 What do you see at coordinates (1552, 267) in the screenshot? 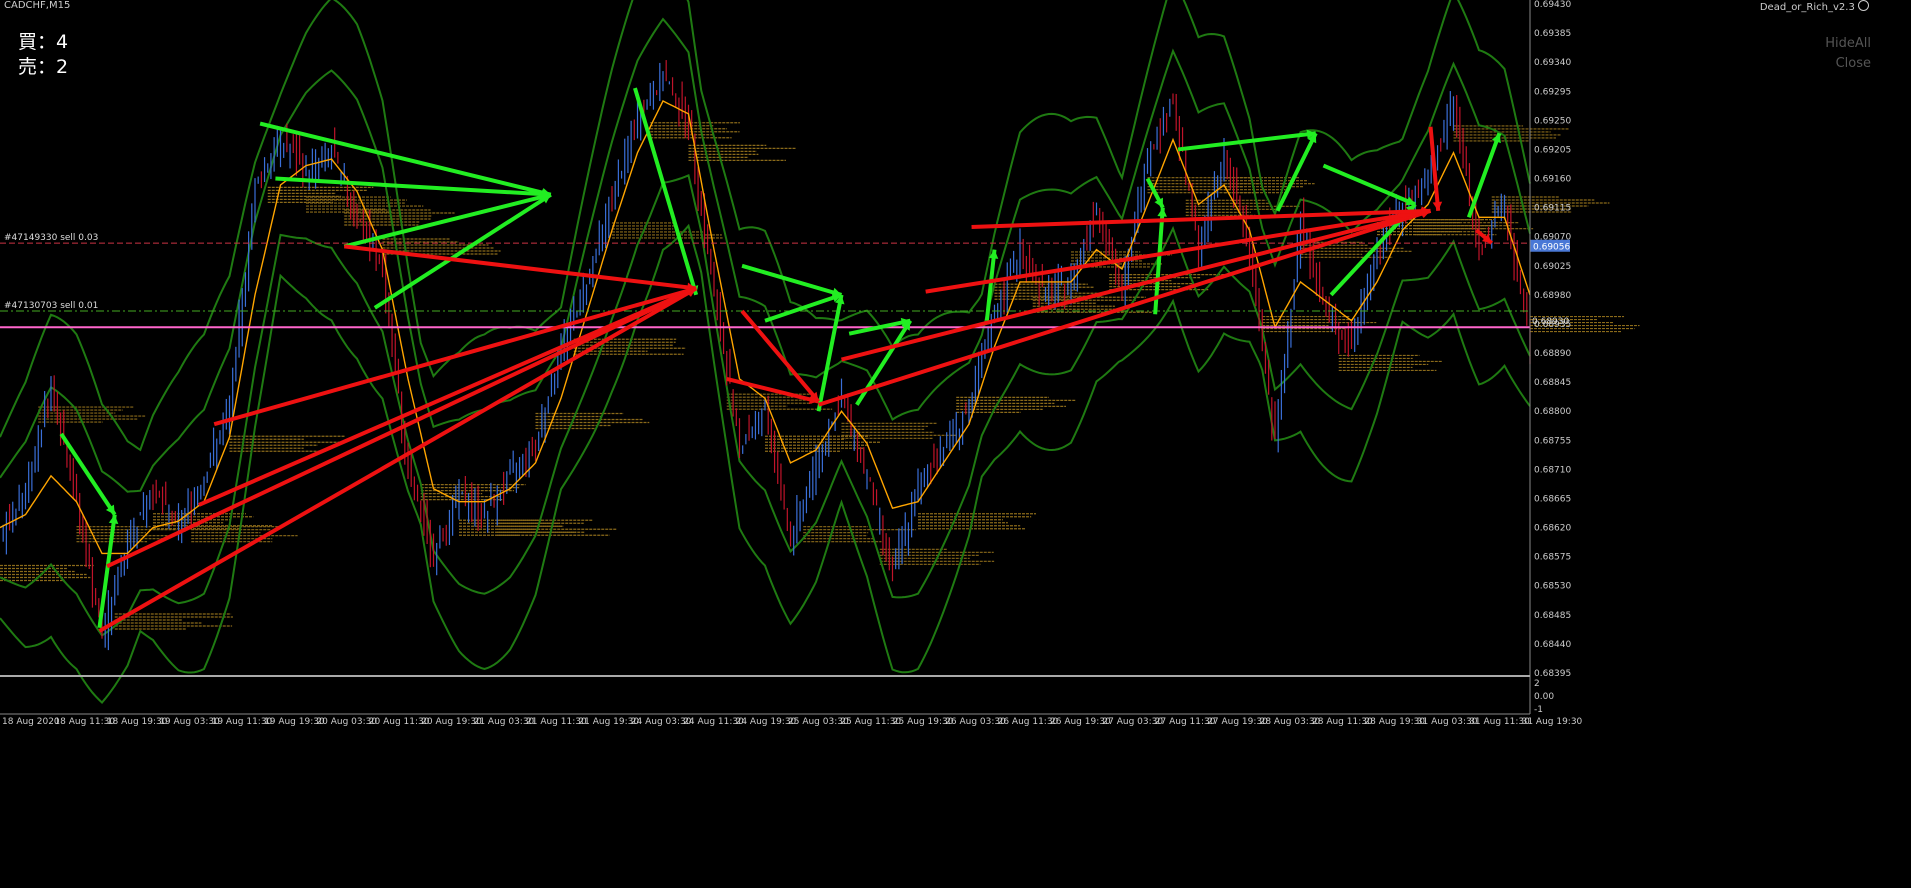
I see `price-tick-9: 0.69025` at bounding box center [1552, 267].